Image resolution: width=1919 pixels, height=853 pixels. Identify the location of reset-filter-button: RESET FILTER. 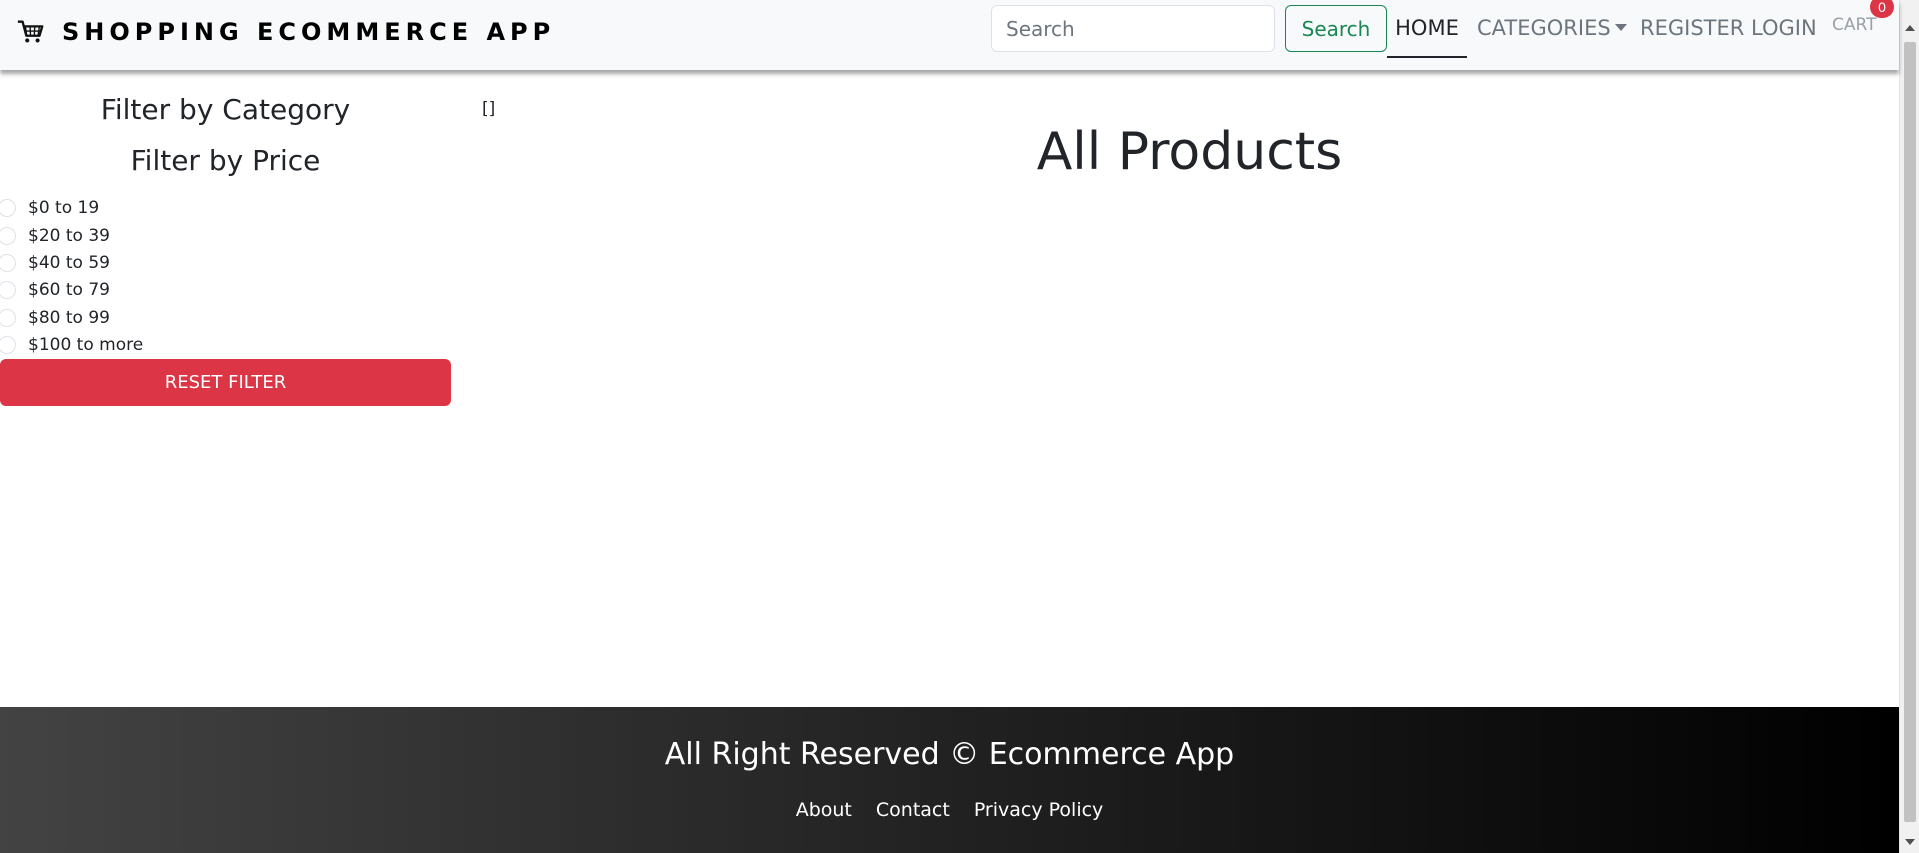
(225, 382).